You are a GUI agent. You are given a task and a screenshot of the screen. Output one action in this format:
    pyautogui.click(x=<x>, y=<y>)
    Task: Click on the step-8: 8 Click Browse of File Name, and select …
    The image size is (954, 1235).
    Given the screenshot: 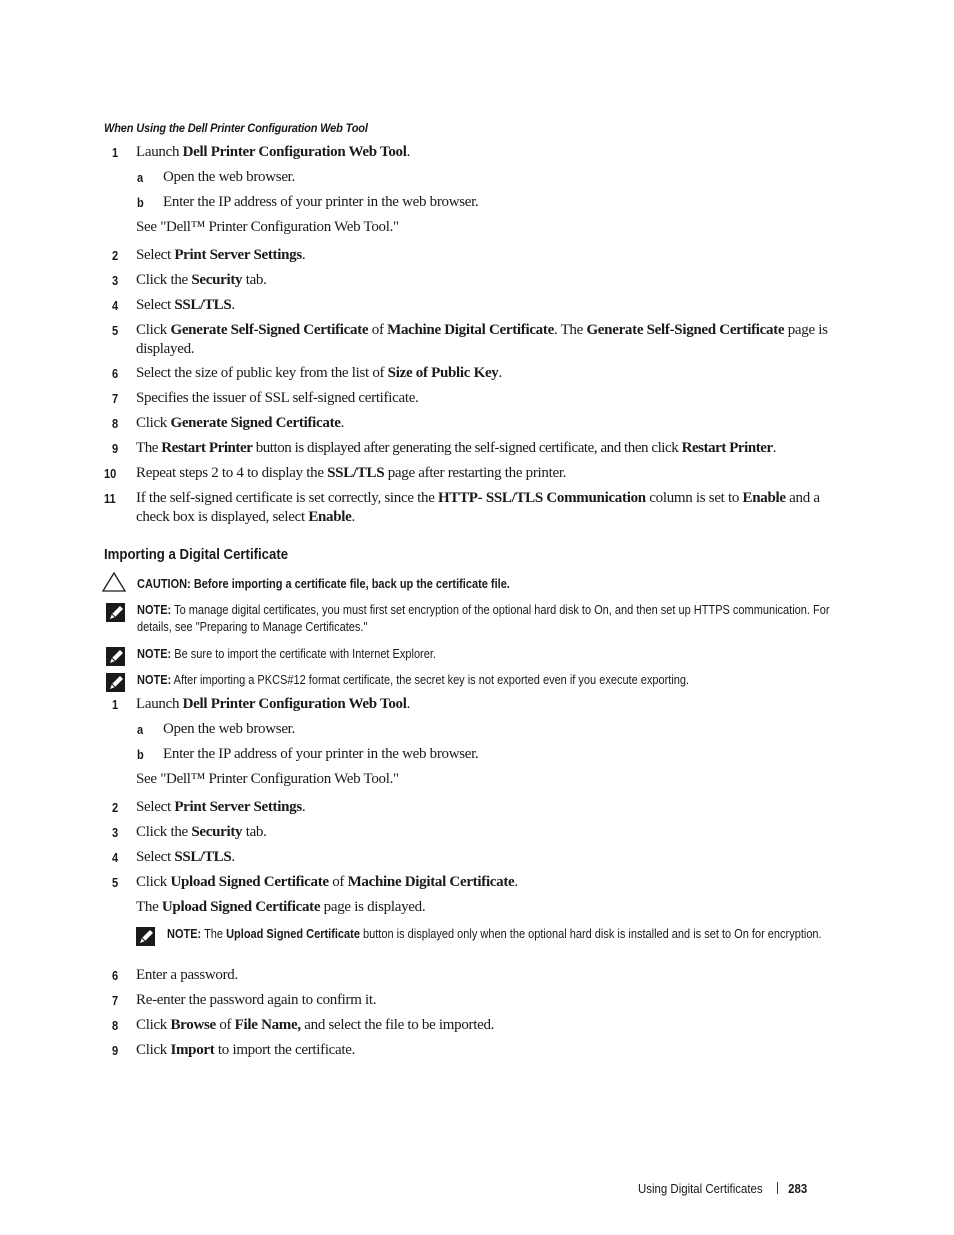 What is the action you would take?
    pyautogui.click(x=476, y=1025)
    